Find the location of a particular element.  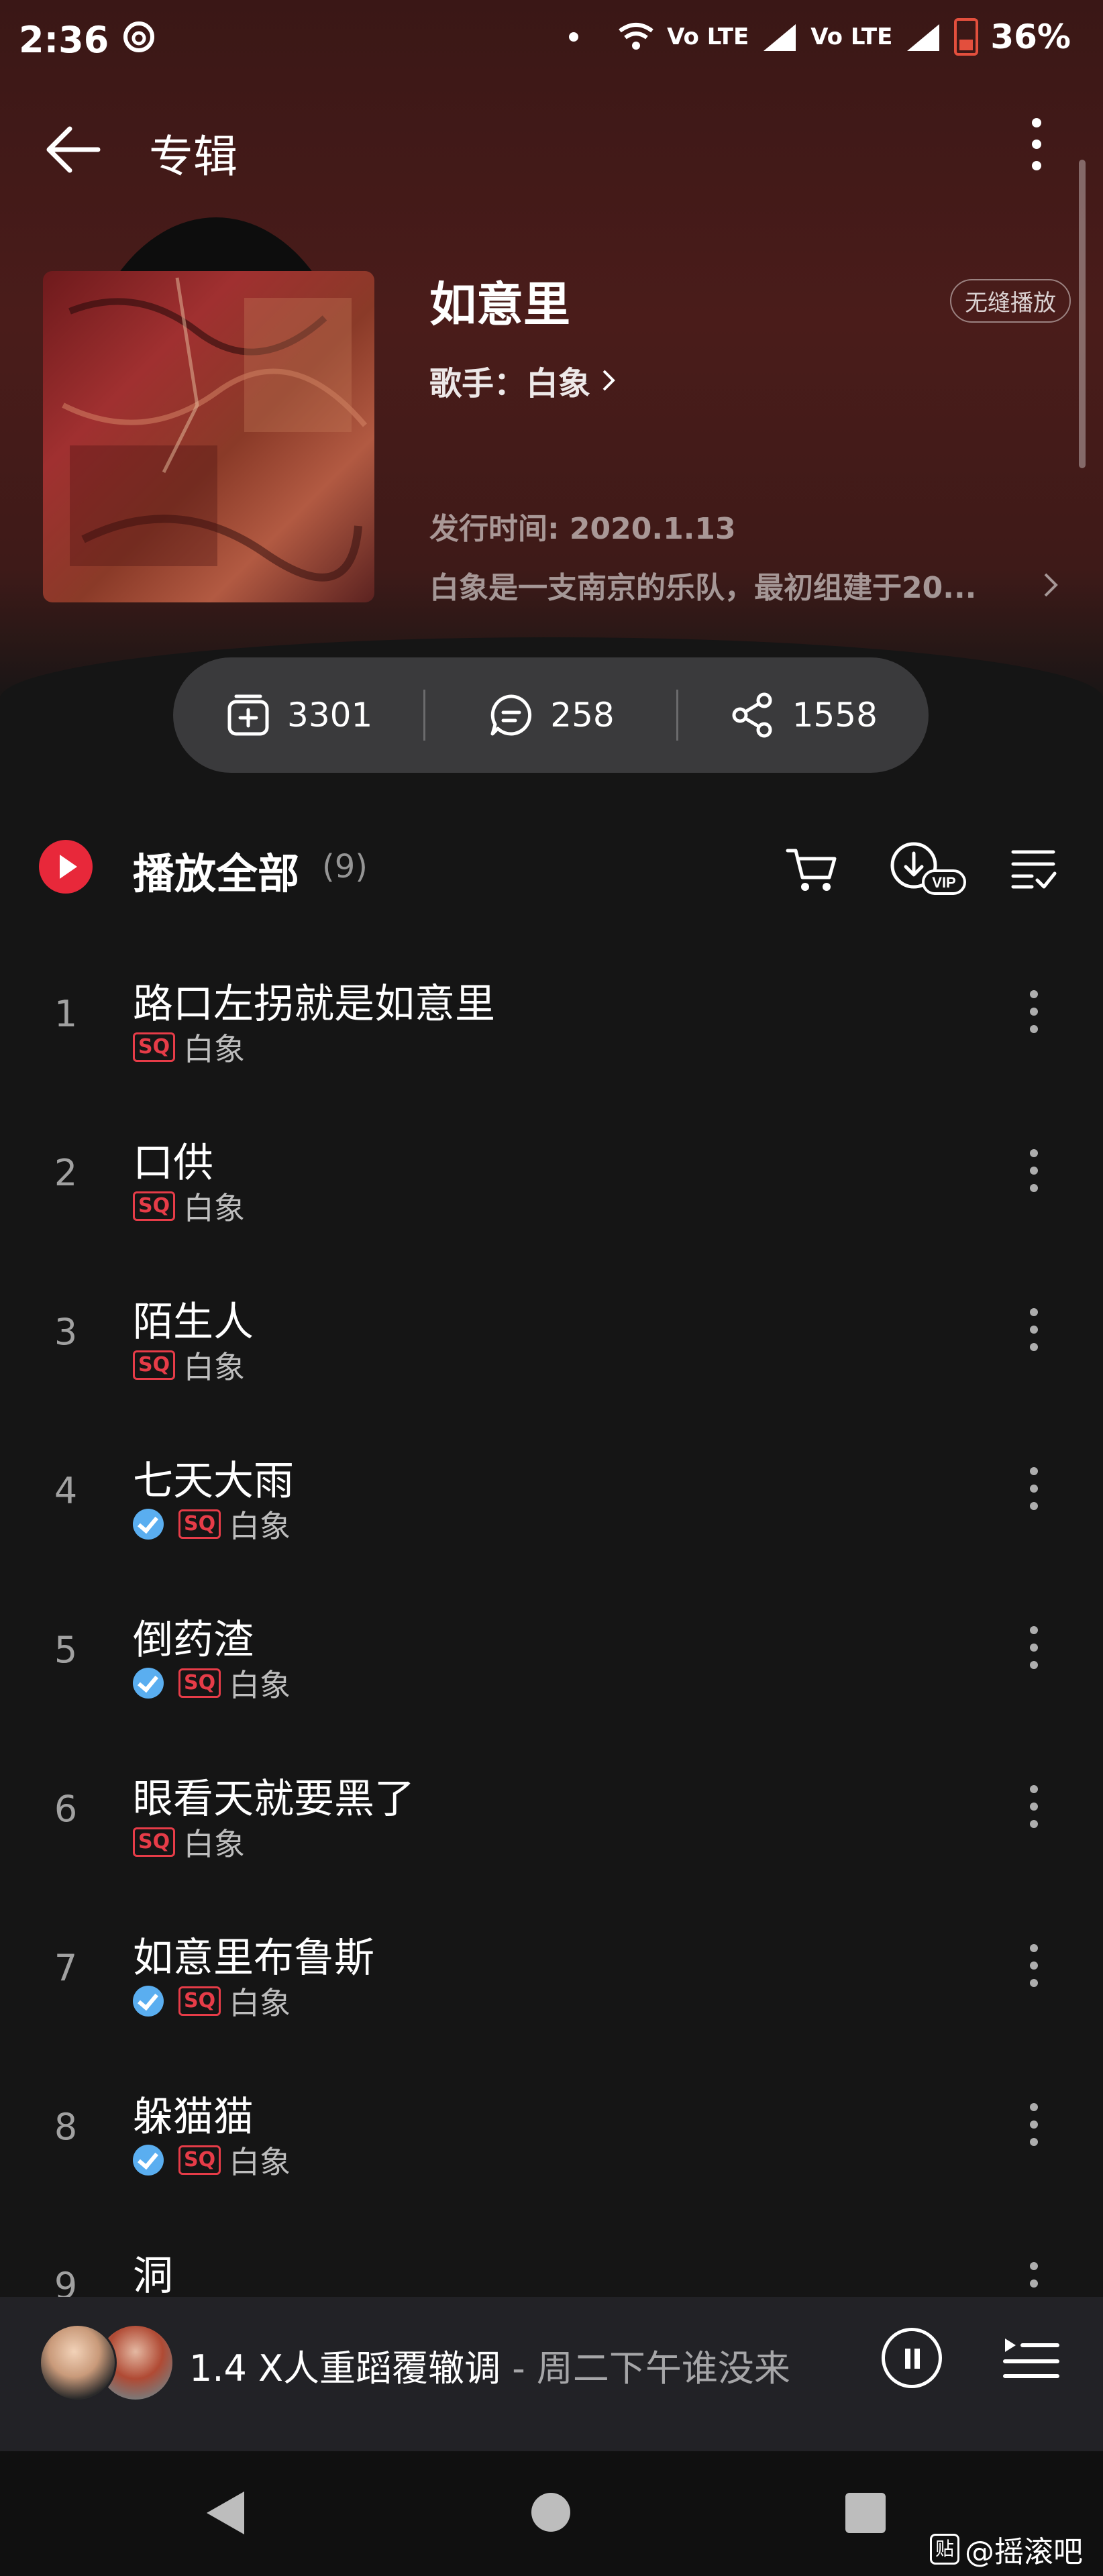

track-number: 6 is located at coordinates (66, 1809).